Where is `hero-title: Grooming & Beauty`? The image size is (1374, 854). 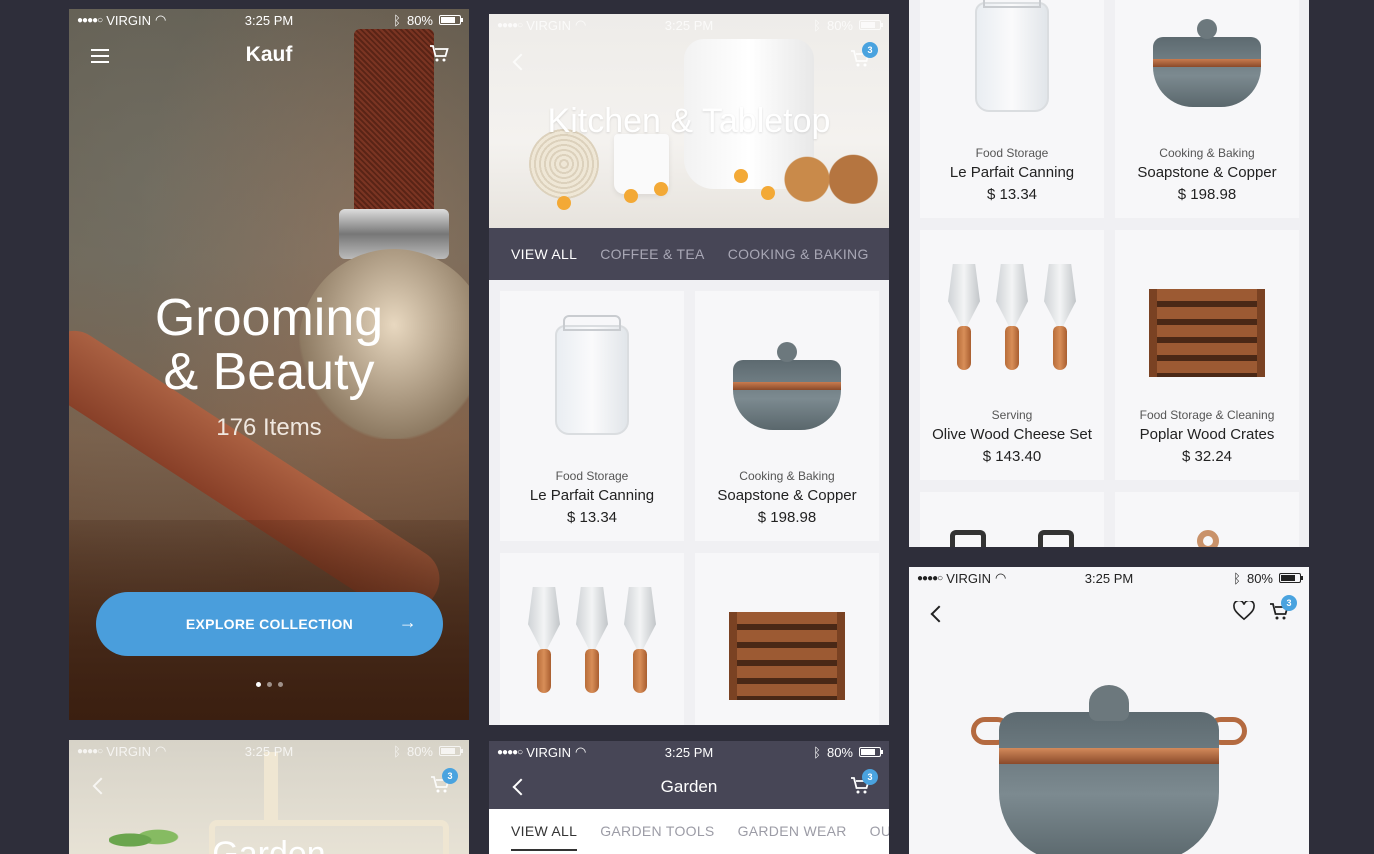
hero-title: Grooming & Beauty is located at coordinates (269, 345).